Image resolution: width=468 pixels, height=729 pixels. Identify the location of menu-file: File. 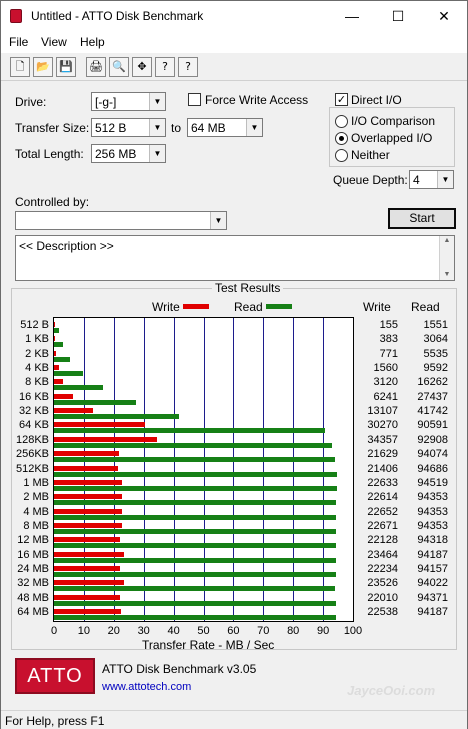
(18, 42).